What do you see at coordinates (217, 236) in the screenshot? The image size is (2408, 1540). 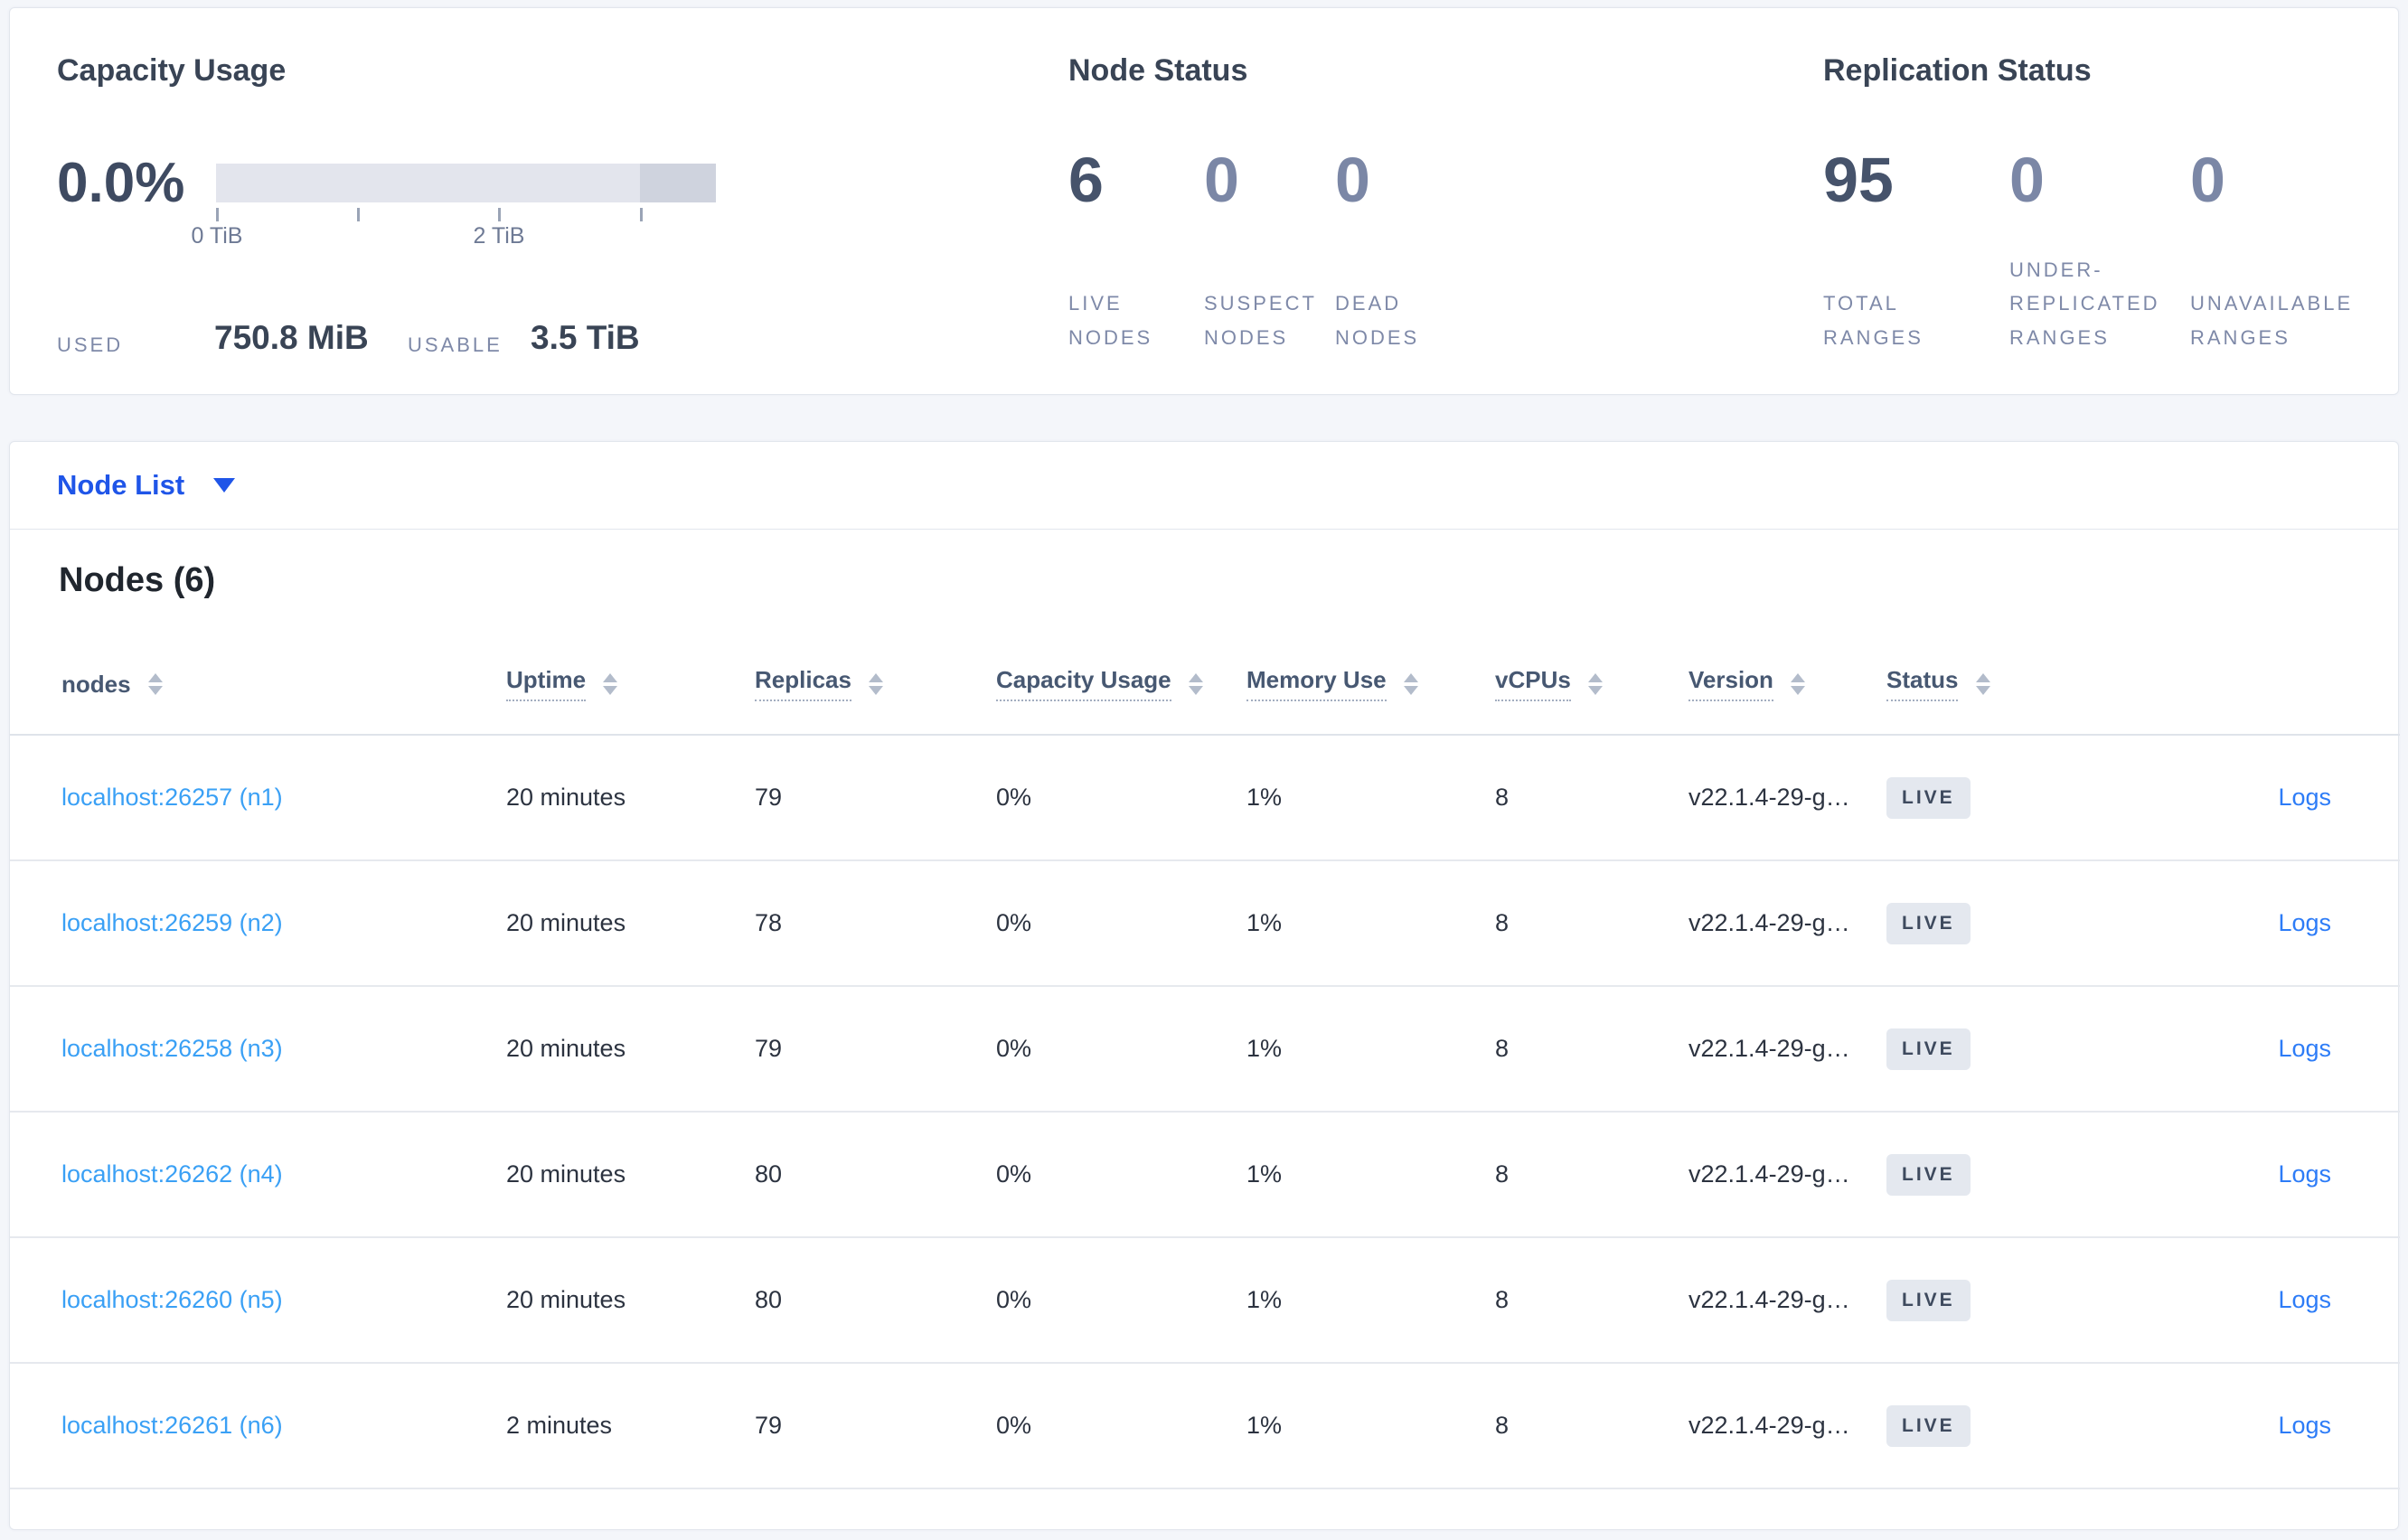 I see `axis-tick-label: 0 TiB` at bounding box center [217, 236].